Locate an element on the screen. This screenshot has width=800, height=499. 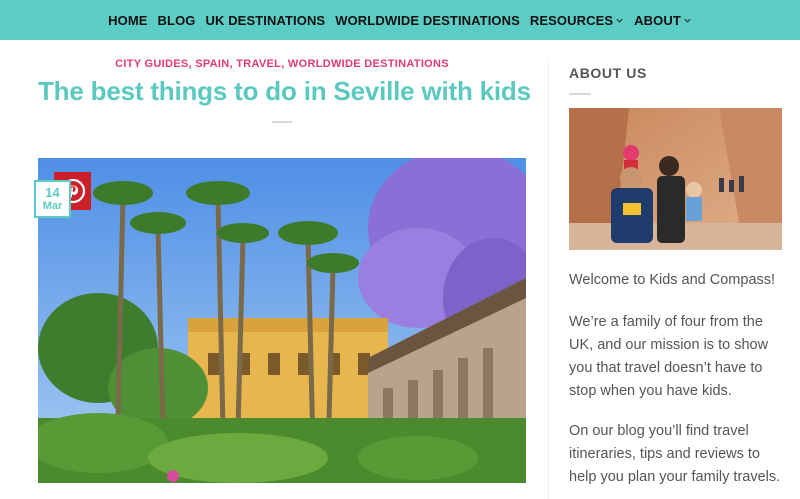
category-link: TRAVEL is located at coordinates (258, 64).